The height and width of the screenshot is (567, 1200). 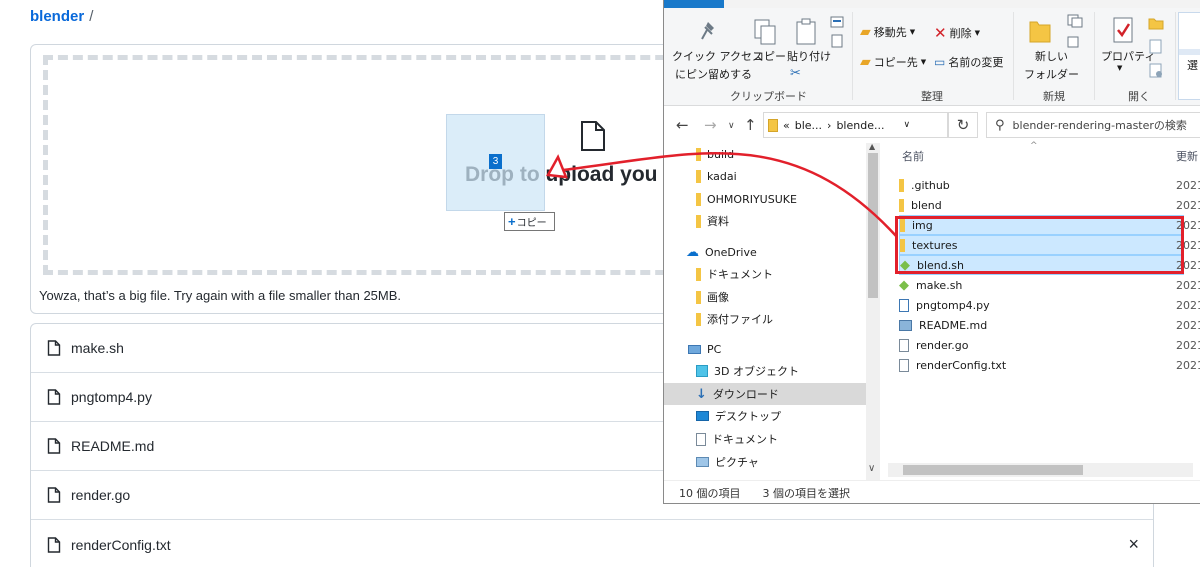 What do you see at coordinates (1075, 41) in the screenshot?
I see `easy-access-icon` at bounding box center [1075, 41].